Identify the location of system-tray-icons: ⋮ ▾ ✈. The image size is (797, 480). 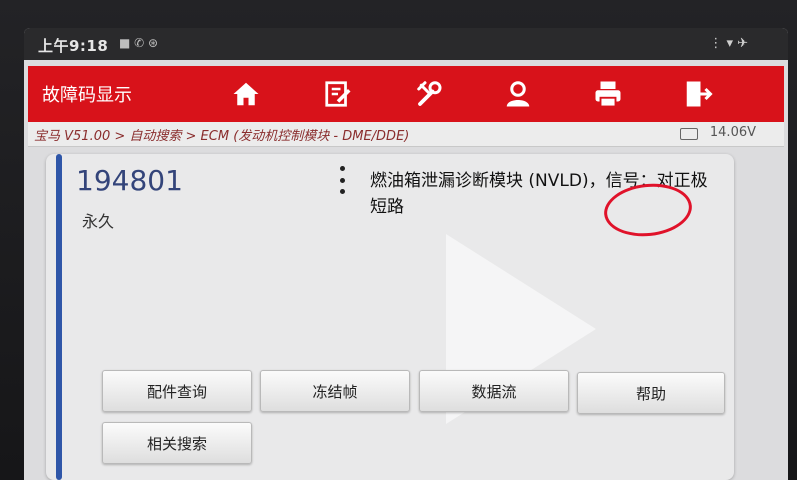
(728, 43).